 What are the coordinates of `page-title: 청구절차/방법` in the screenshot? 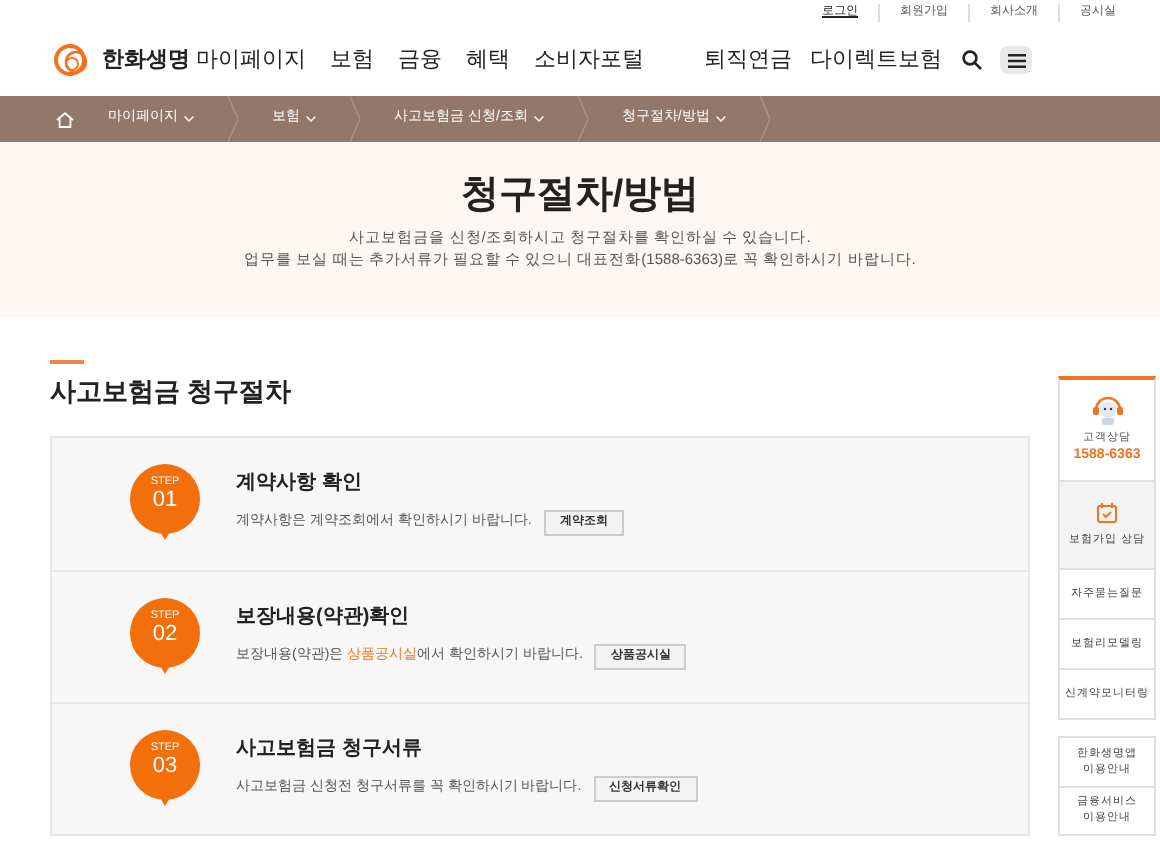 It's located at (580, 196).